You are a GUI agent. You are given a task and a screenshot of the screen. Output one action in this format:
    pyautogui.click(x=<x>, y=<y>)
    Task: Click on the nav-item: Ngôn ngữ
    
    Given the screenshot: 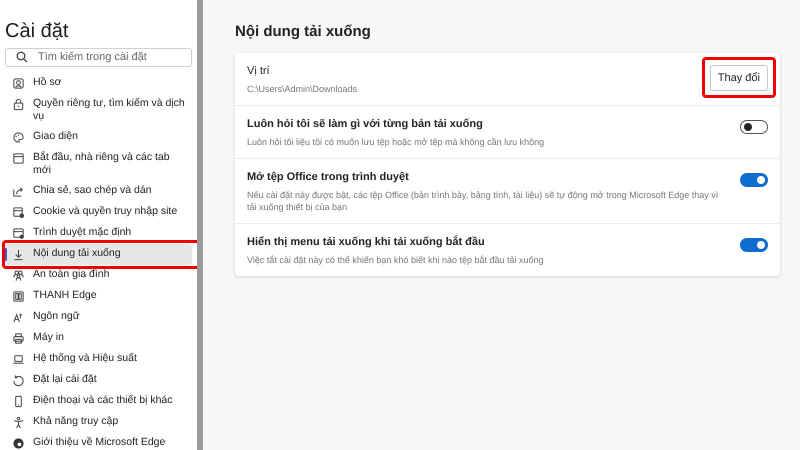 What is the action you would take?
    pyautogui.click(x=98, y=317)
    